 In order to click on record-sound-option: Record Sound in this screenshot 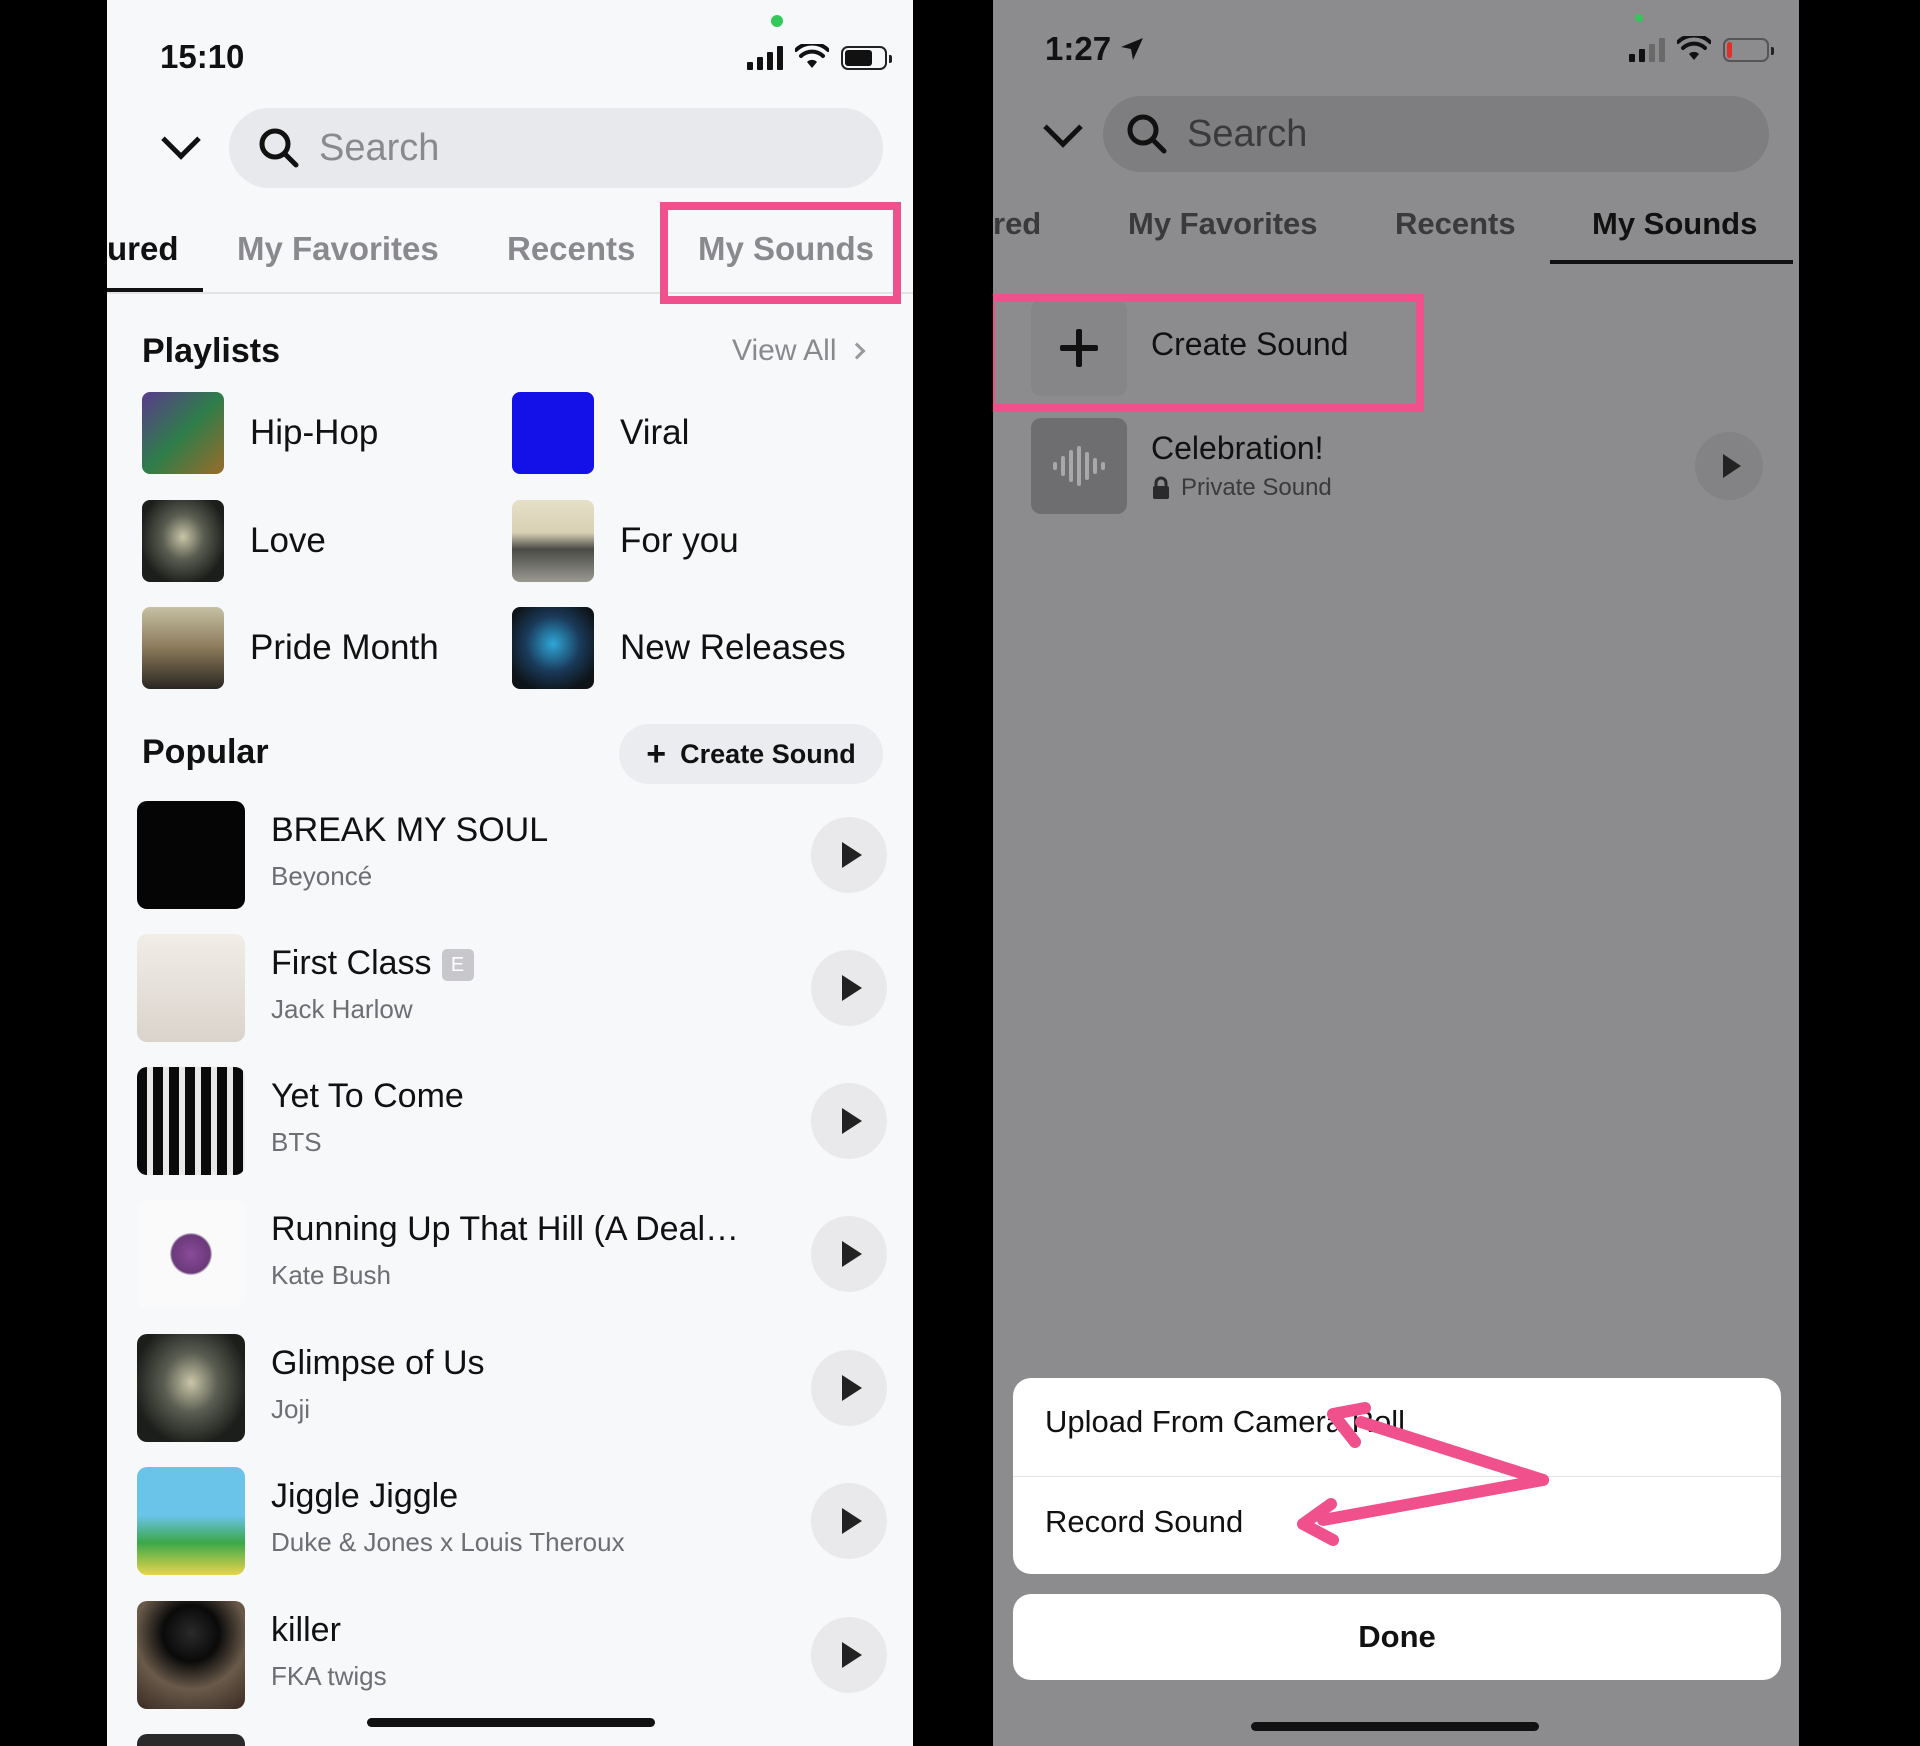, I will do `click(1144, 1522)`.